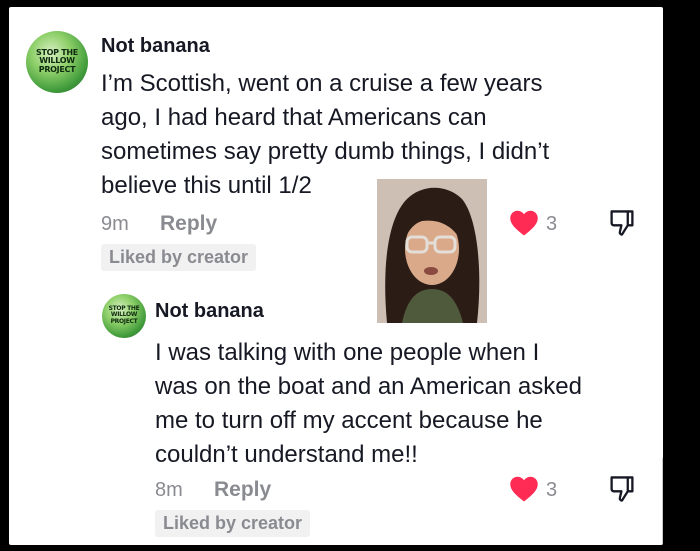 The width and height of the screenshot is (700, 551). Describe the element at coordinates (368, 386) in the screenshot. I see `comment-text-line: was on the boat and an American asked` at that location.